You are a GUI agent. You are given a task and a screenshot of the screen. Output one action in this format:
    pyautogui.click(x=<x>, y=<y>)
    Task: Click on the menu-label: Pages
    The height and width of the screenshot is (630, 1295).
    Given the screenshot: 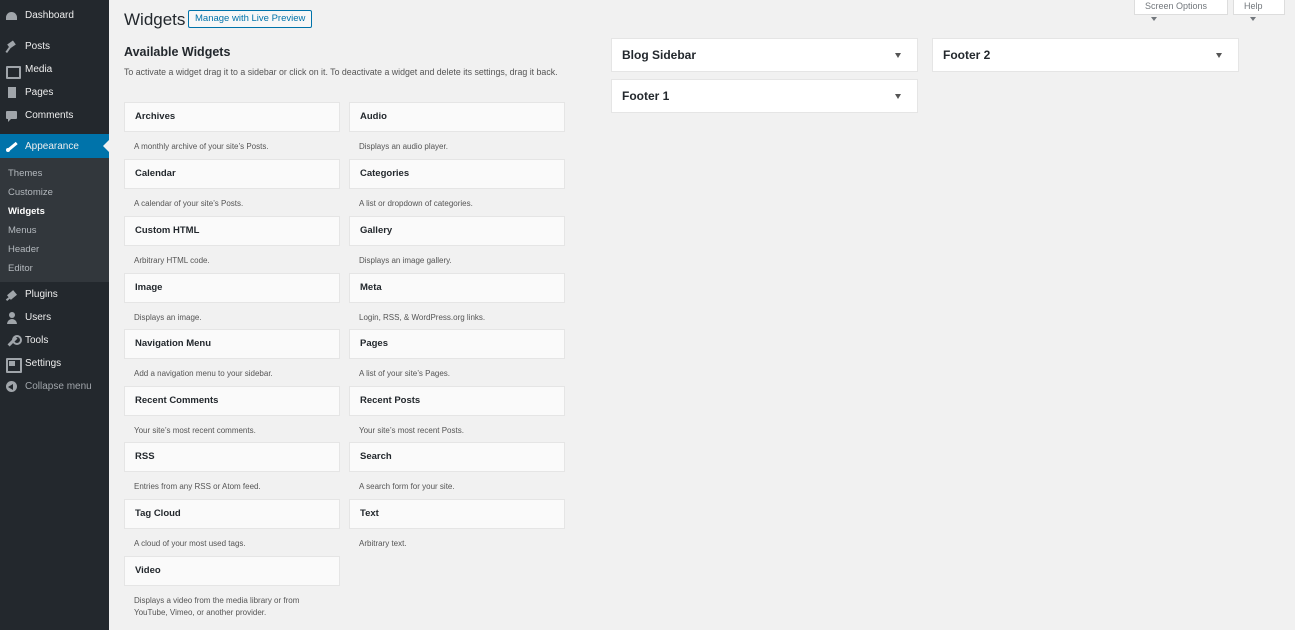 What is the action you would take?
    pyautogui.click(x=39, y=92)
    